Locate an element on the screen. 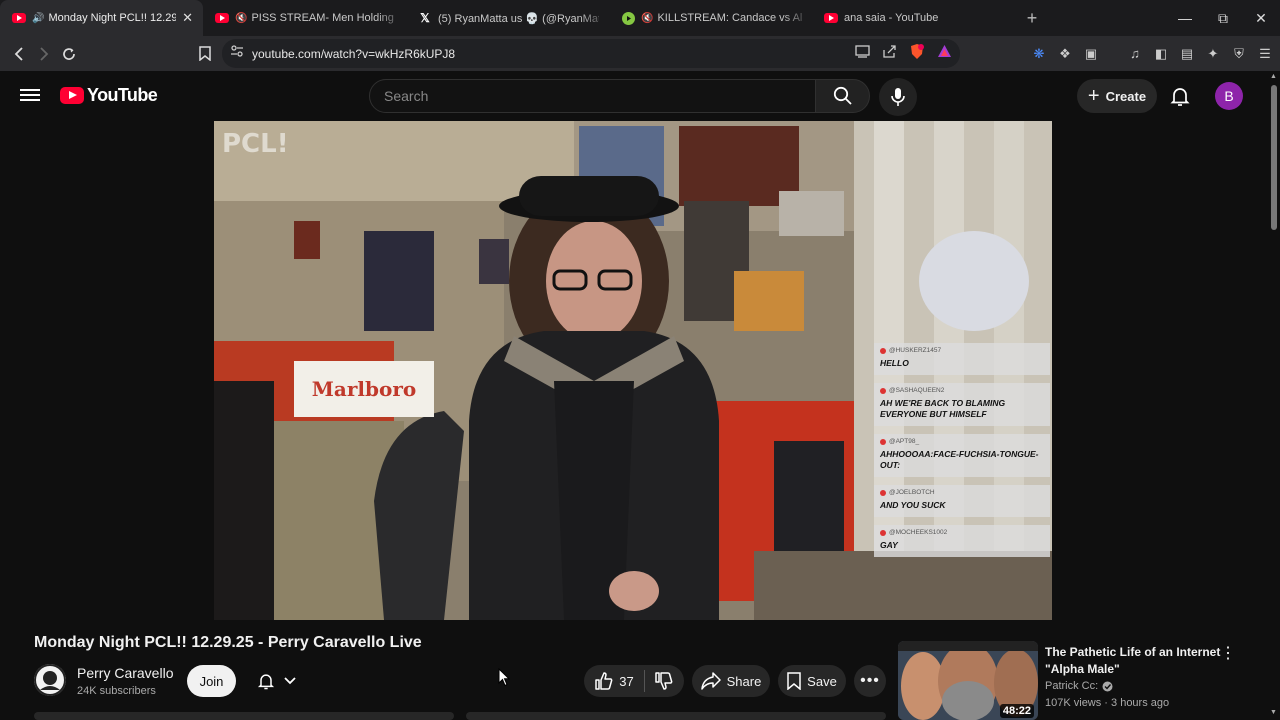 The height and width of the screenshot is (720, 1280). reader-icon: ▣ is located at coordinates (1091, 54).